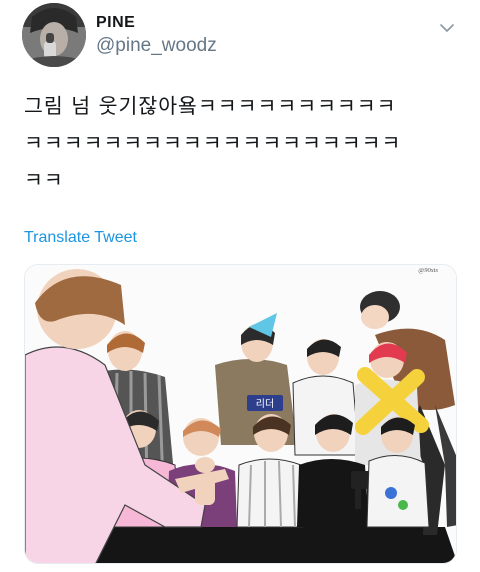 This screenshot has height=572, width=480. I want to click on user-handle: @pine_woodz, so click(156, 46).